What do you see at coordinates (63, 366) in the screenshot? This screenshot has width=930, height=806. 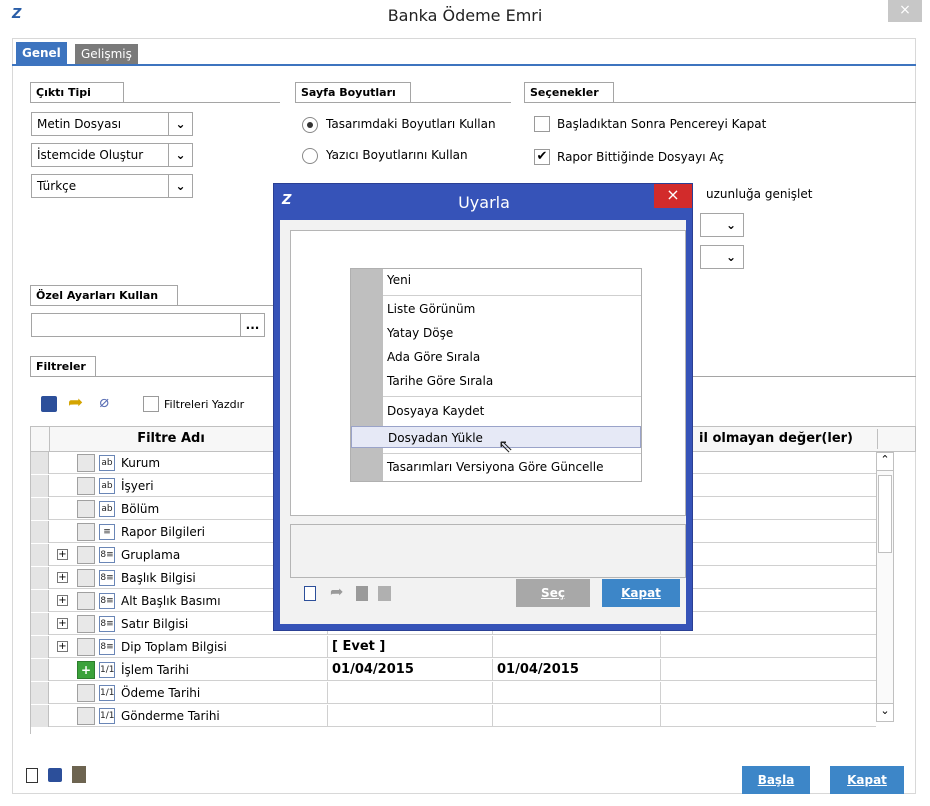 I see `filters-header: Filtreler` at bounding box center [63, 366].